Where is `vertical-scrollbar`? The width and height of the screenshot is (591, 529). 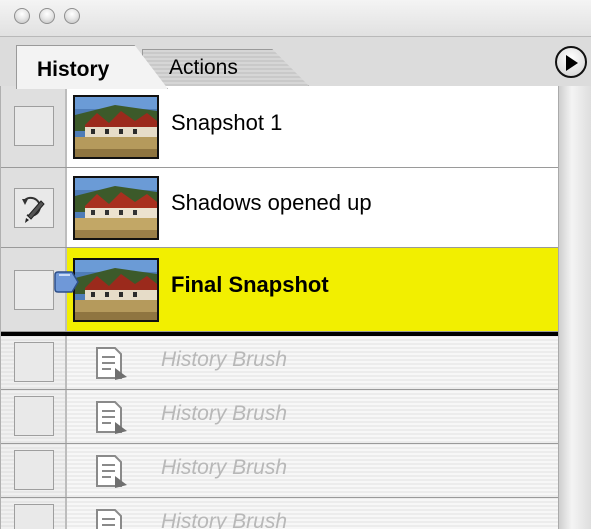 vertical-scrollbar is located at coordinates (574, 307).